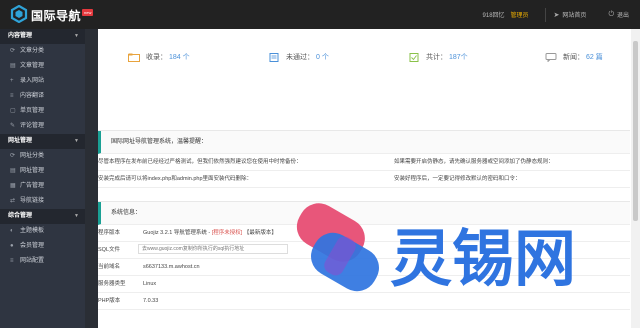 This screenshot has width=640, height=328. Describe the element at coordinates (42, 111) in the screenshot. I see `sidebar-item-single-page: ▢ 单页管理` at that location.